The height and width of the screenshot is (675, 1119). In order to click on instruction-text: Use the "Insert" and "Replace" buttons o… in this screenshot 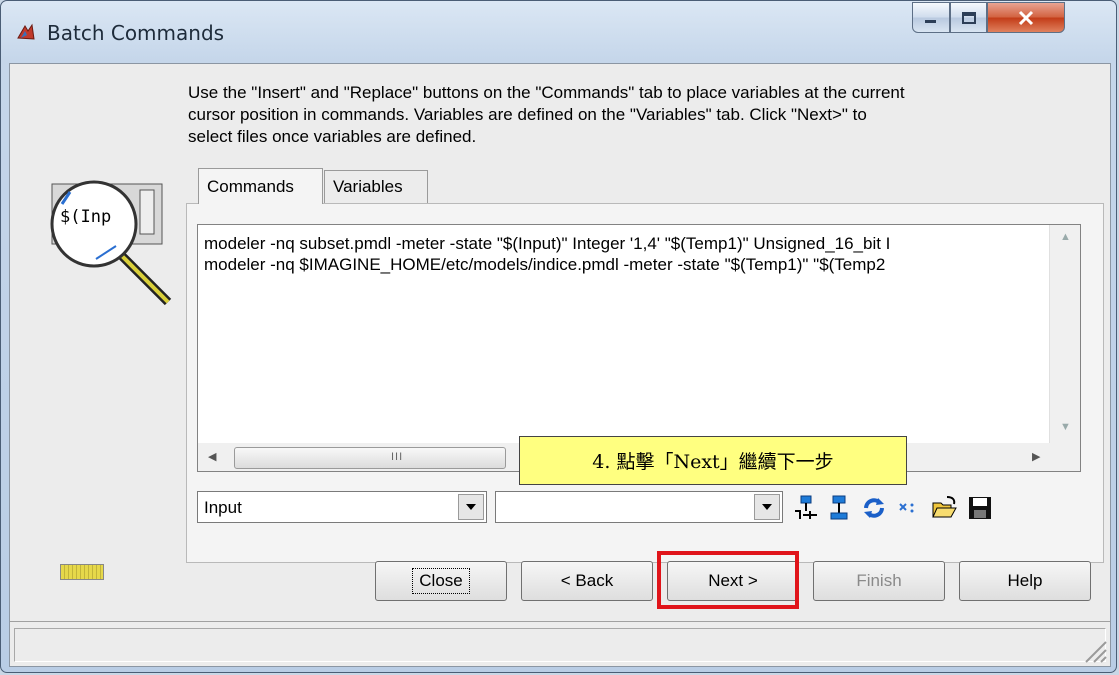, I will do `click(546, 114)`.